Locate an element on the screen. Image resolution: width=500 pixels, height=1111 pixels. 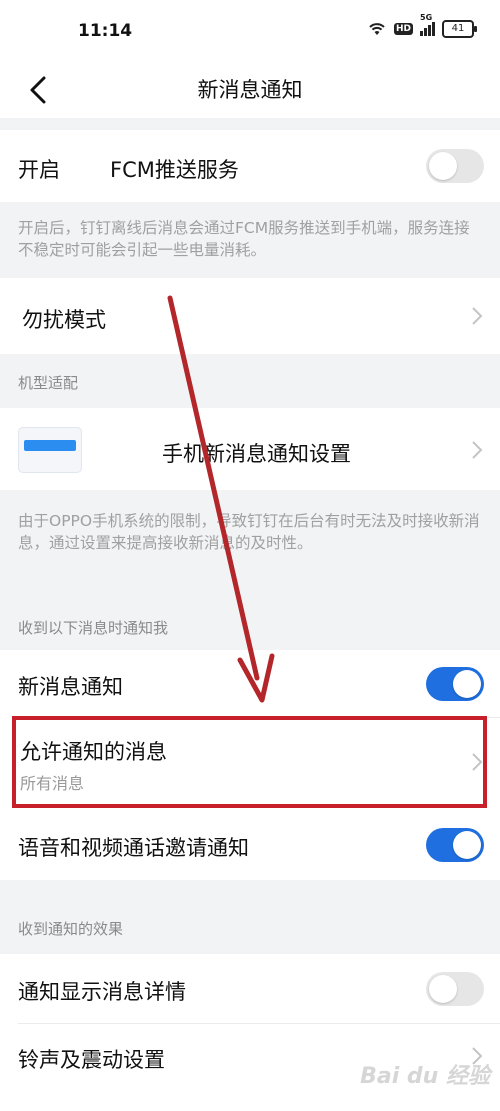
ringtone-label: 铃声及震动设置 is located at coordinates (91, 1060).